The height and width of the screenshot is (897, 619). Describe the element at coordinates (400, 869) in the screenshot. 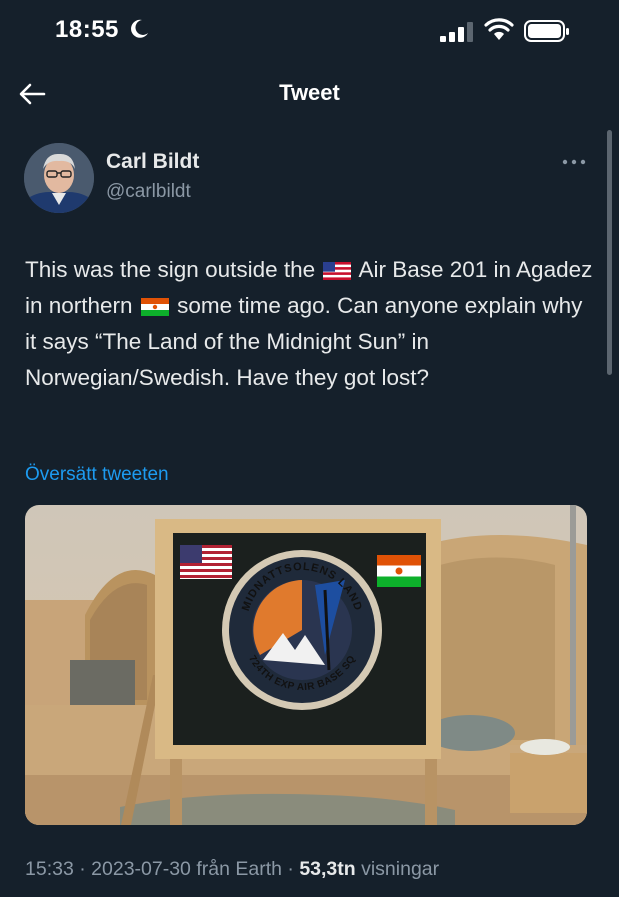

I see `views-label: visningar` at that location.